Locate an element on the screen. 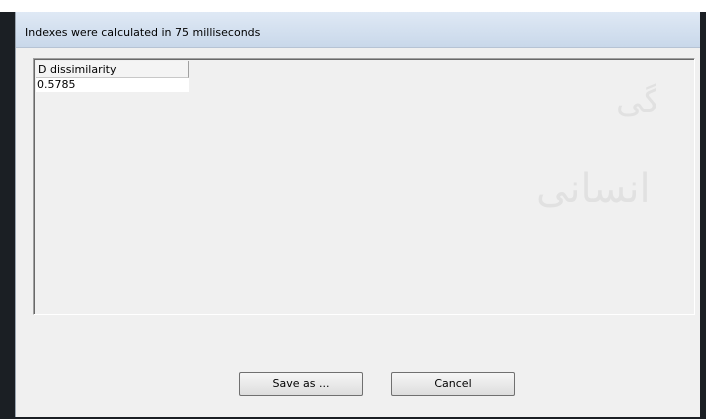 The width and height of the screenshot is (706, 419). window-right-edge is located at coordinates (703, 215).